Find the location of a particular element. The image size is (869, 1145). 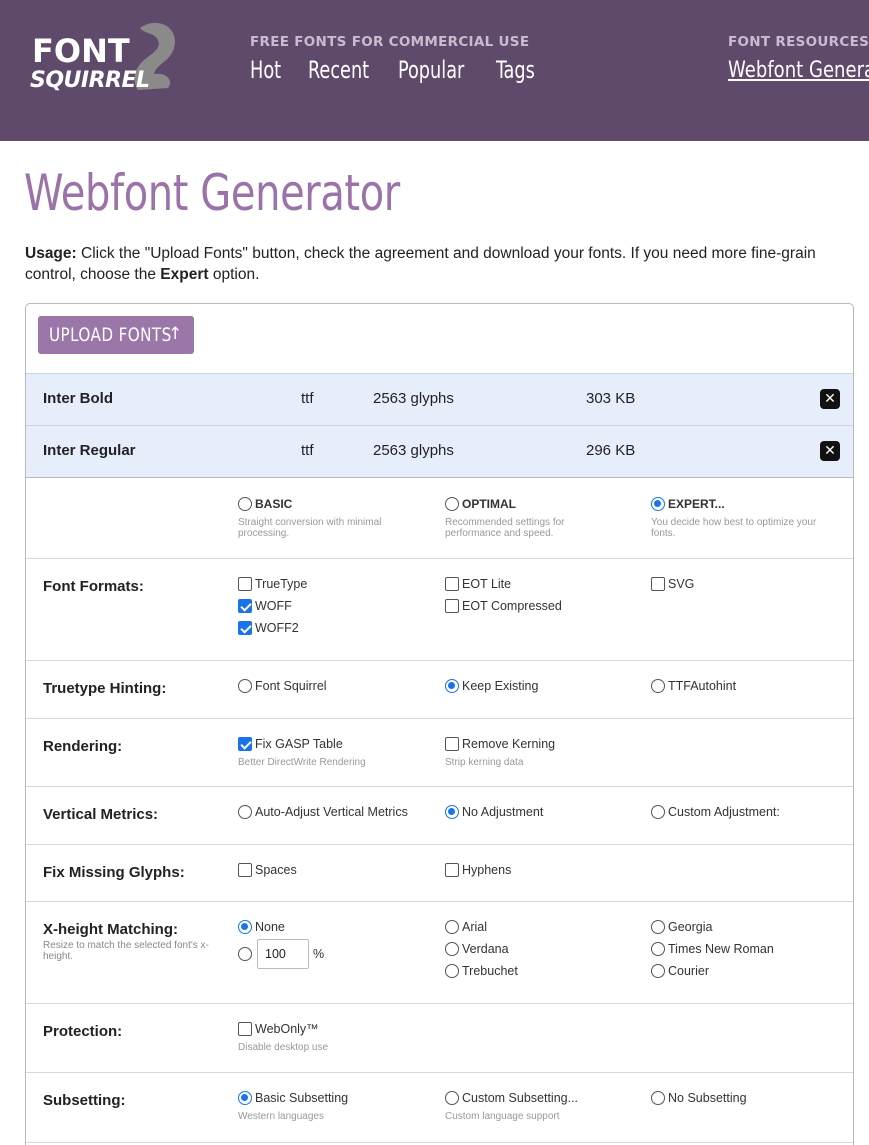

fix-gasp-desc: Better DirectWrite Rendering is located at coordinates (302, 762).